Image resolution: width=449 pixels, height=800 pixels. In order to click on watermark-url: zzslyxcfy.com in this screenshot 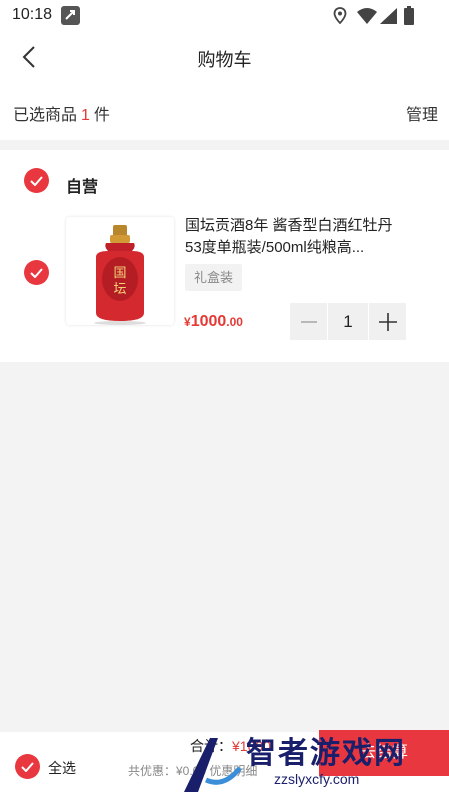, I will do `click(317, 779)`.